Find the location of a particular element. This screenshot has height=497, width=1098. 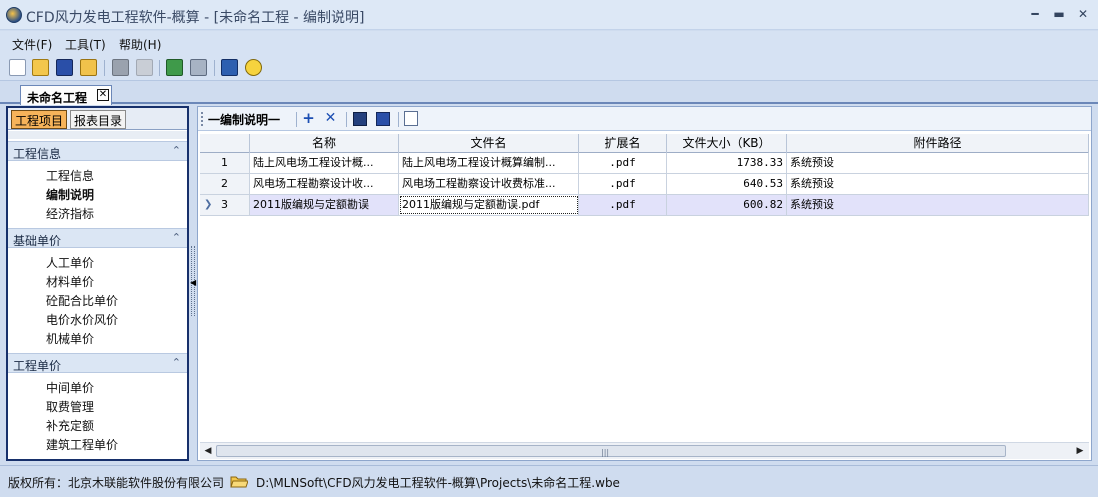

calculator-icon is located at coordinates (198, 67).